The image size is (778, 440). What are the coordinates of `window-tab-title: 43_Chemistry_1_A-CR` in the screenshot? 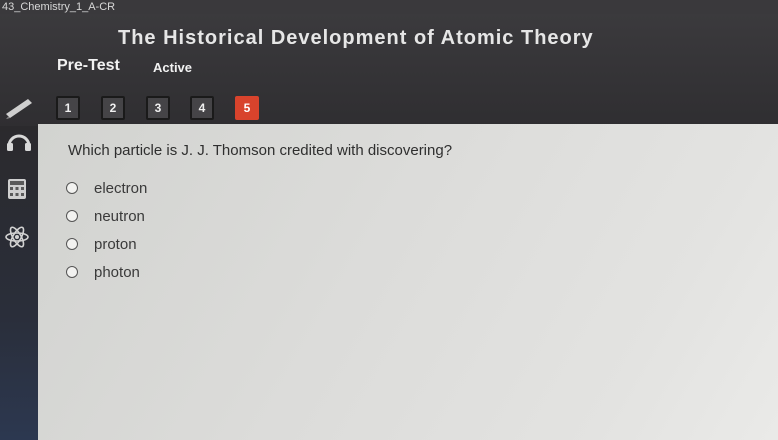 It's located at (389, 7).